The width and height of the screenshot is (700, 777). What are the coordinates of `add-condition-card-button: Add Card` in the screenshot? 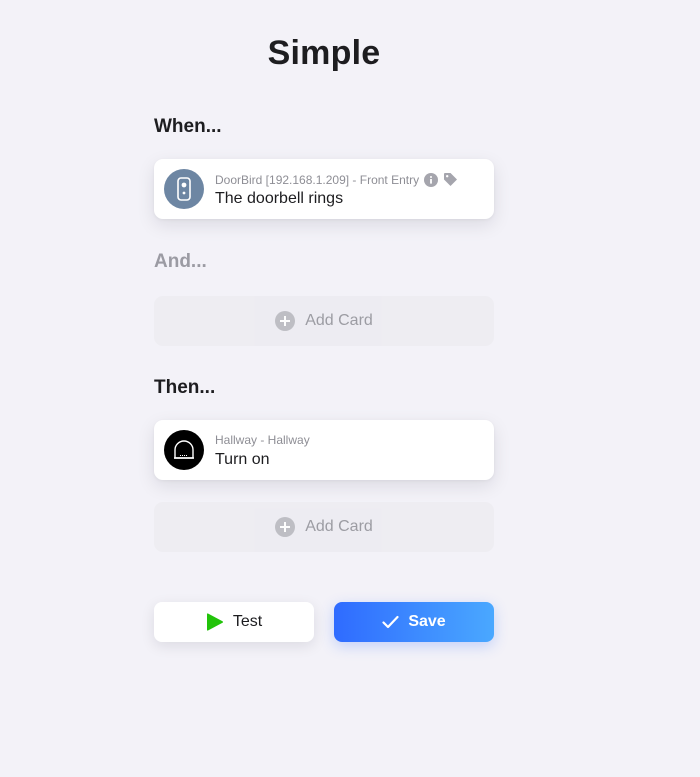 It's located at (324, 321).